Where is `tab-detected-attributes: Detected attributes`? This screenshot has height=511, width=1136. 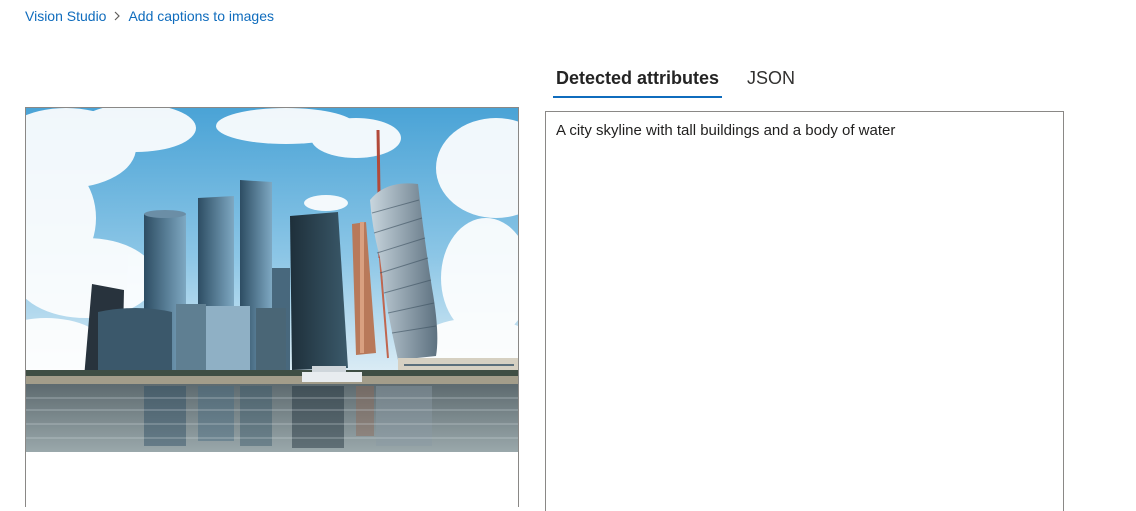 tab-detected-attributes: Detected attributes is located at coordinates (638, 80).